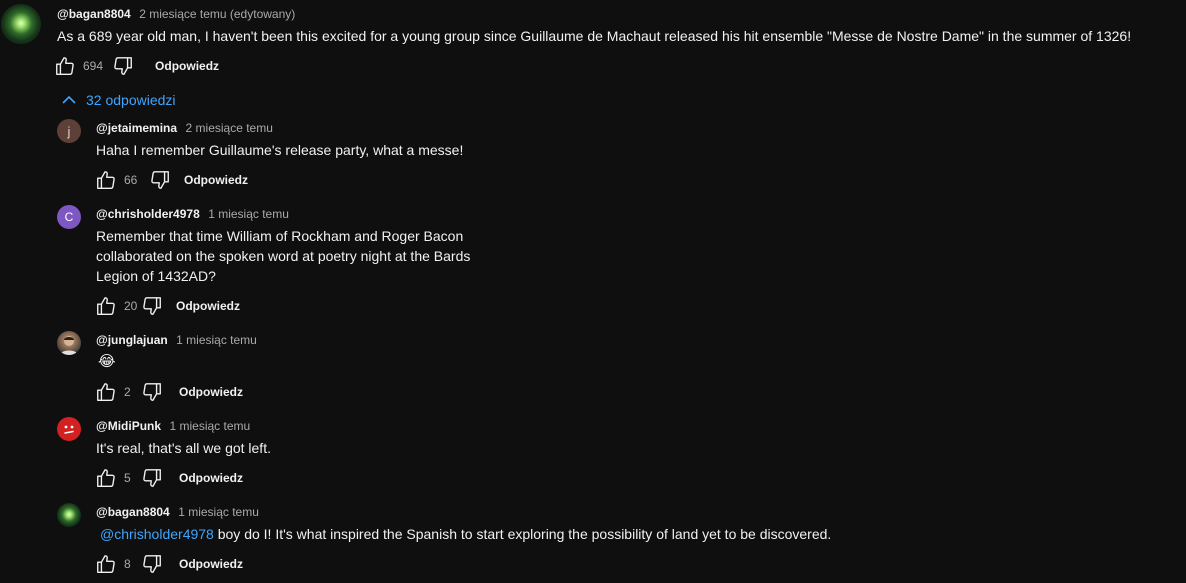 The width and height of the screenshot is (1186, 583). Describe the element at coordinates (136, 128) in the screenshot. I see `author-handle: @jetaimemina` at that location.